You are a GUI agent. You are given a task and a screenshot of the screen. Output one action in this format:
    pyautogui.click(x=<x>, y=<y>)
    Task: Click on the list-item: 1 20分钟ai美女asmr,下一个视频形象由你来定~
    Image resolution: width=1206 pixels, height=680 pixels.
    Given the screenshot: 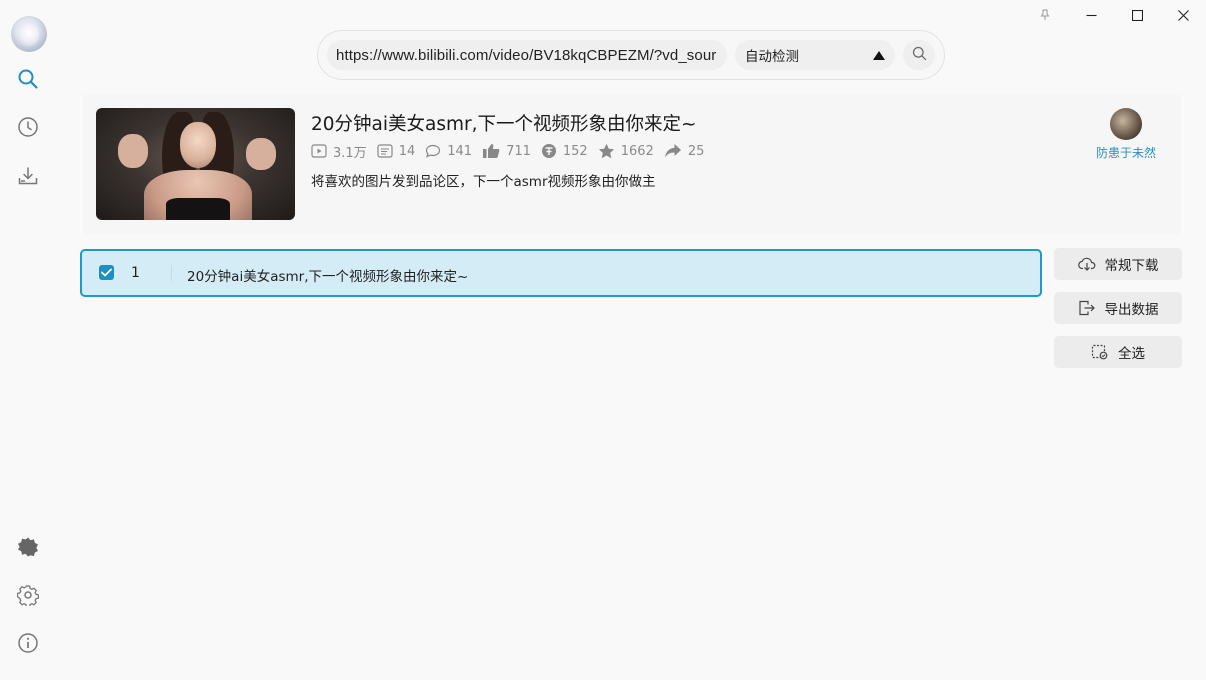 What is the action you would take?
    pyautogui.click(x=561, y=273)
    